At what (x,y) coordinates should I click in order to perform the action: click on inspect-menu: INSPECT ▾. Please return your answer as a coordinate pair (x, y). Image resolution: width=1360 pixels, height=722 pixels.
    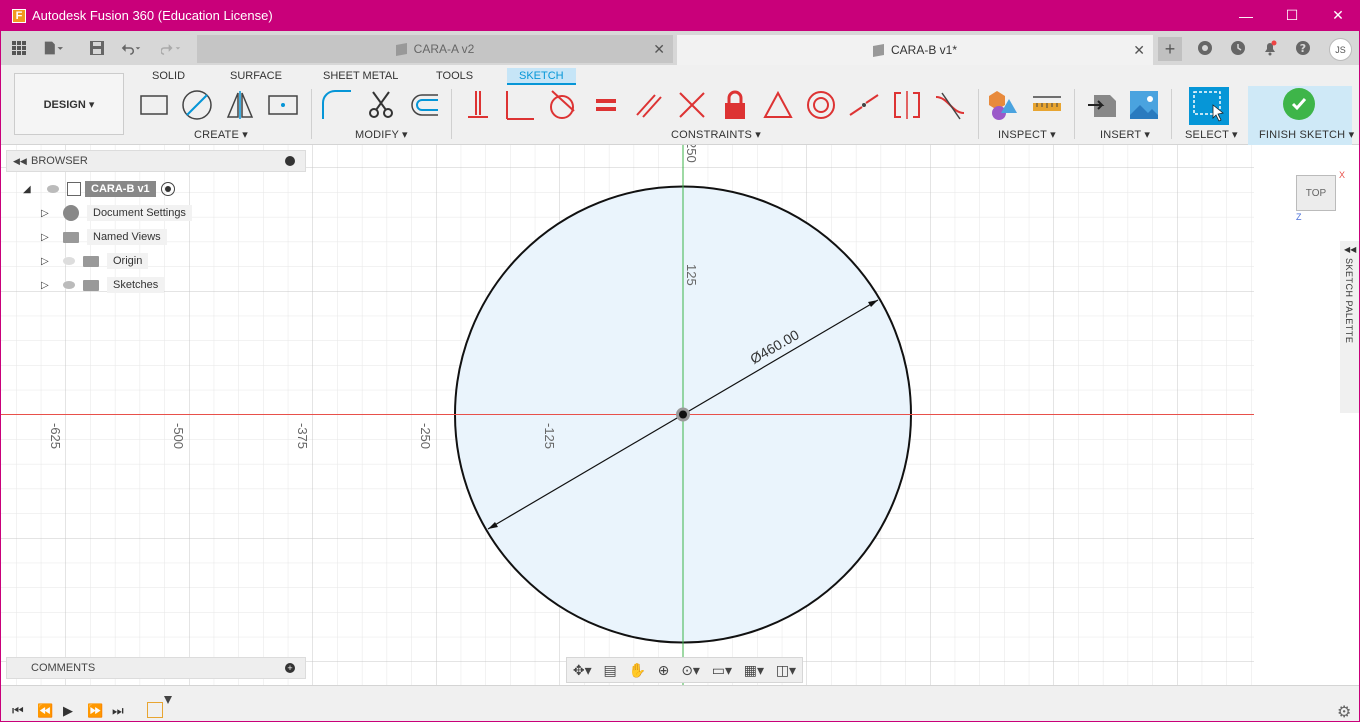
    Looking at the image, I should click on (1027, 134).